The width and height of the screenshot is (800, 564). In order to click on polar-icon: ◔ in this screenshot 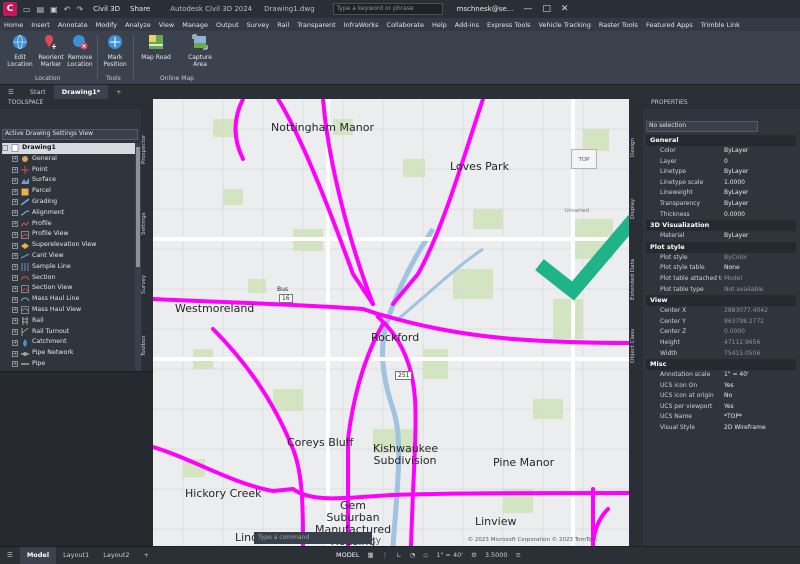, I will do `click(413, 555)`.